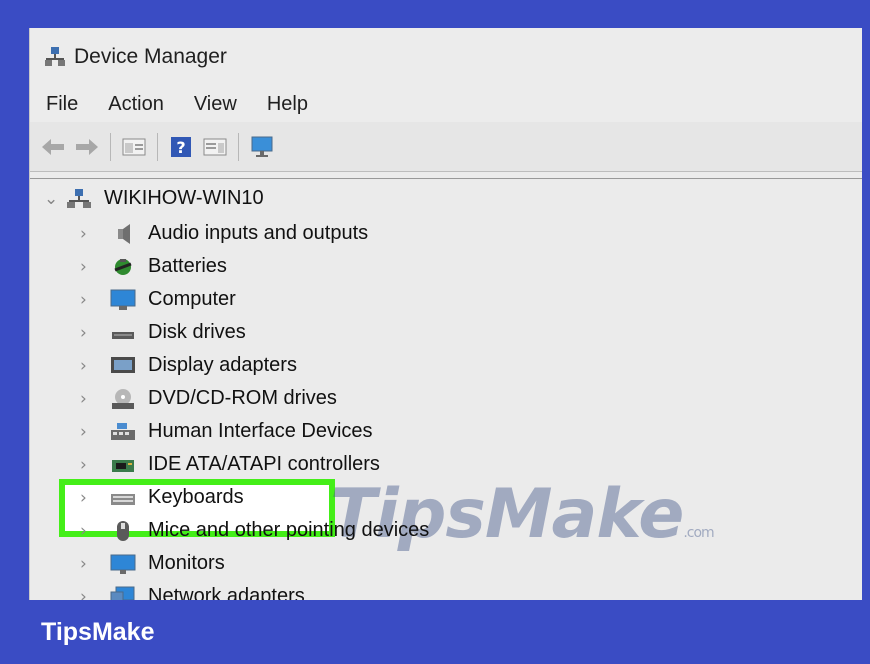  Describe the element at coordinates (260, 431) in the screenshot. I see `tree-item-label: Human Interface Devices` at that location.